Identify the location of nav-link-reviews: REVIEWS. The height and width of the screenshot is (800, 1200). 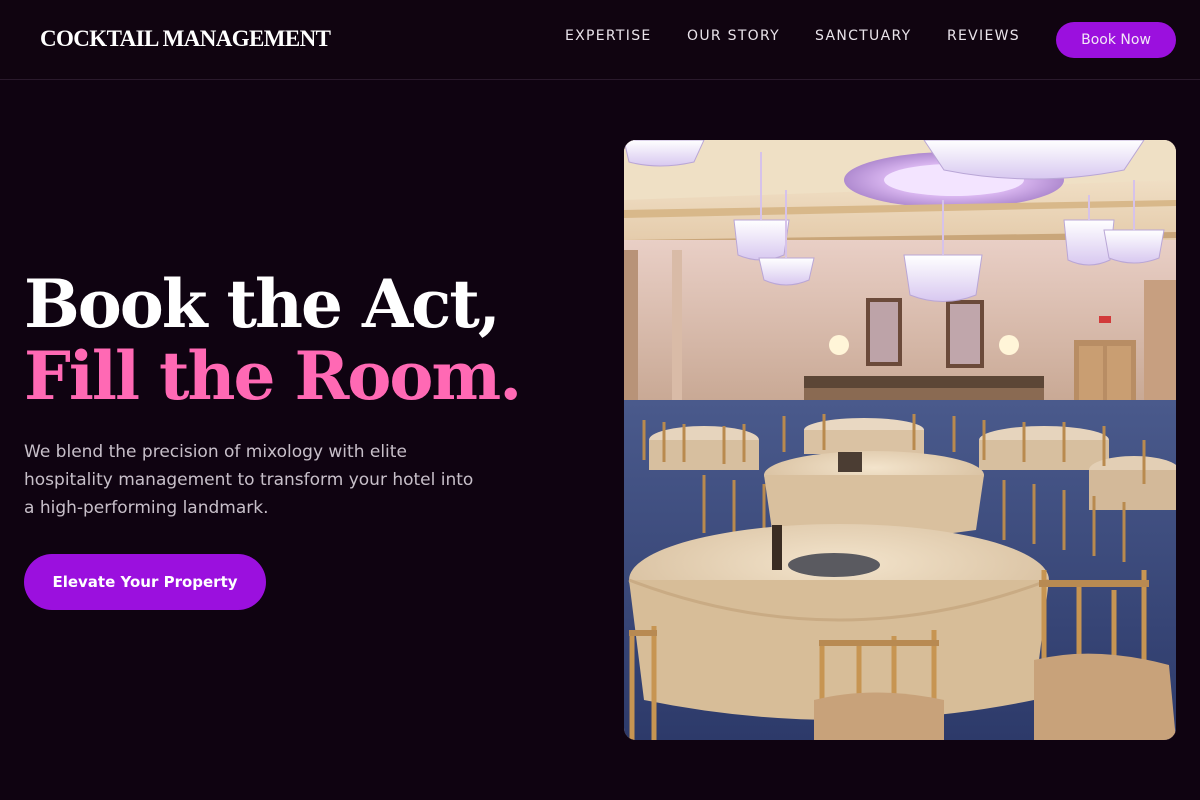
(983, 36).